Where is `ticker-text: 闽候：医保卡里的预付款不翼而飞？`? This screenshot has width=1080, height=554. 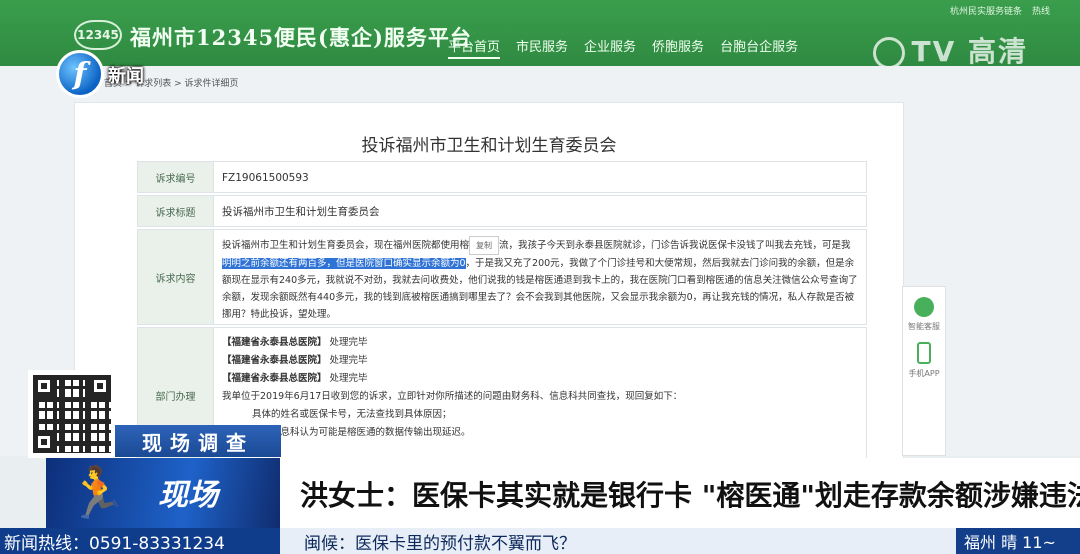
ticker-text: 闽候：医保卡里的预付款不翼而飞？ is located at coordinates (618, 541).